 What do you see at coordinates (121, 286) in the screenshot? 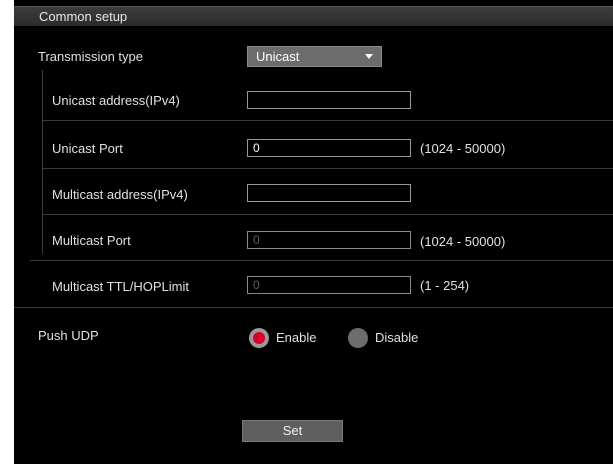
I see `multicast-ttl-label: Multicast TTL/HOPLimit` at bounding box center [121, 286].